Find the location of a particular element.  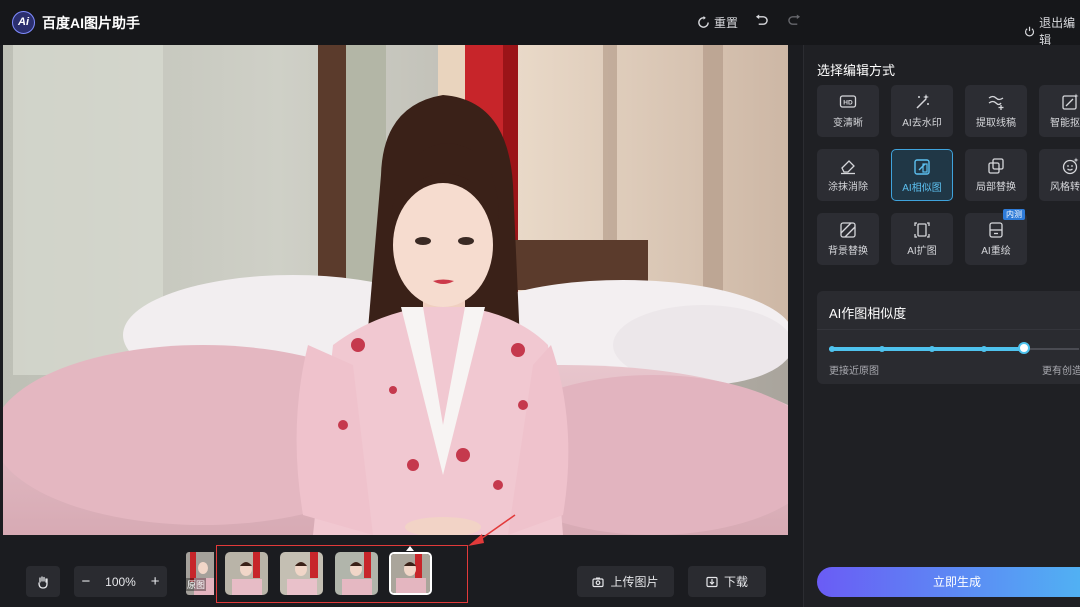

mode-label: AI去水印 is located at coordinates (922, 123).